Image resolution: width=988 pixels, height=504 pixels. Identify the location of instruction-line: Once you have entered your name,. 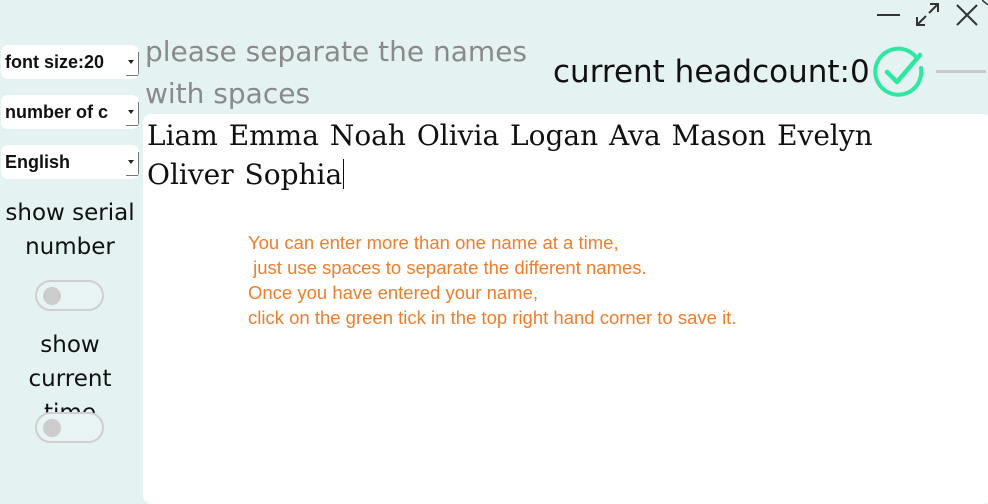
(393, 292).